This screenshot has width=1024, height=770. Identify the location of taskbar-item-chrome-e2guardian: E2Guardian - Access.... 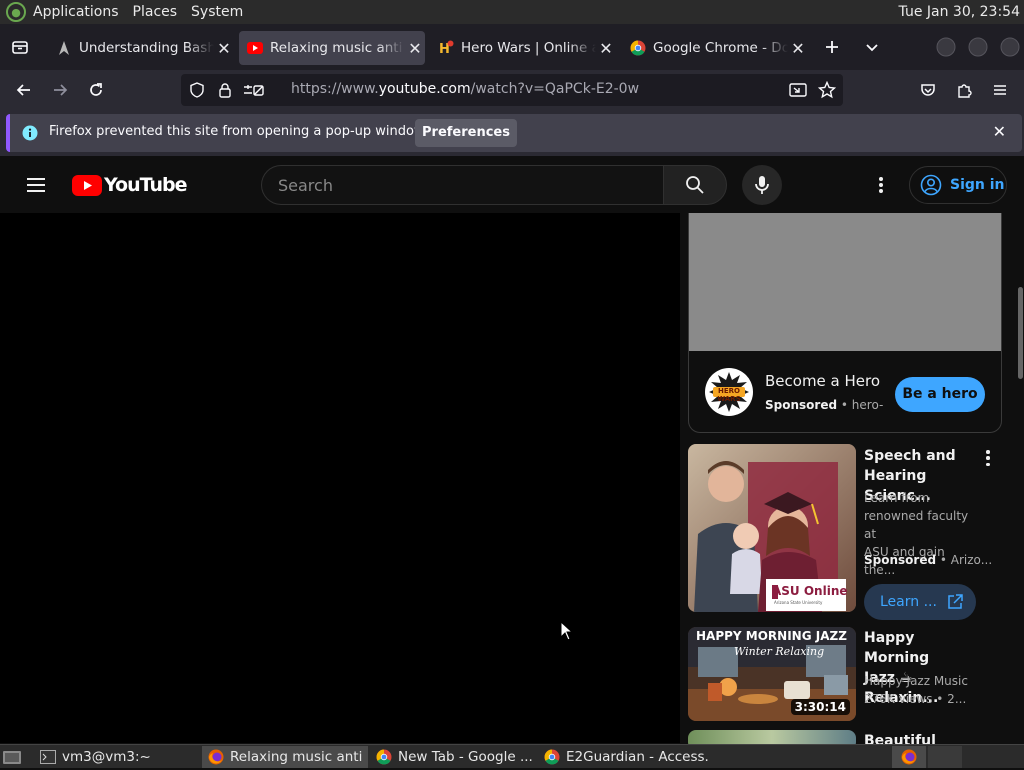
(623, 757).